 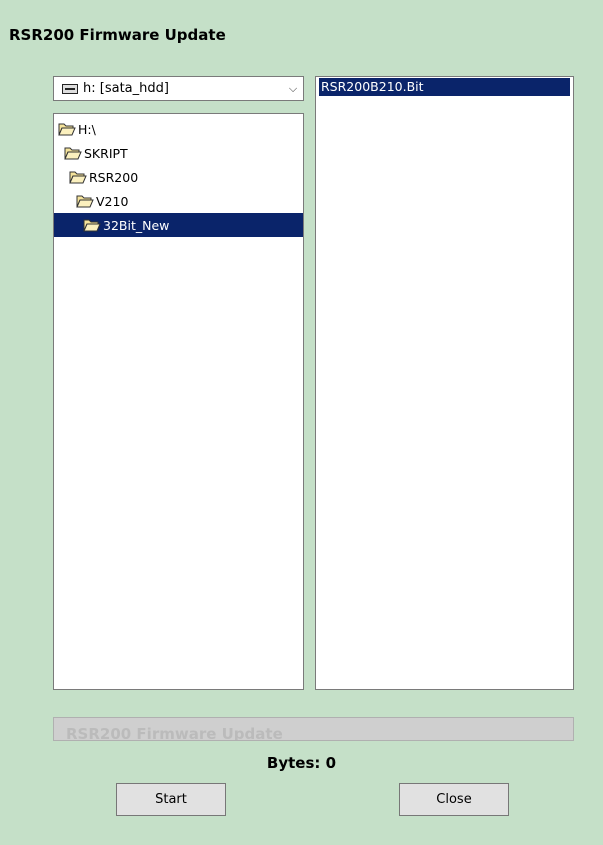 What do you see at coordinates (174, 733) in the screenshot?
I see `progress-label: RSR200 Firmware Update` at bounding box center [174, 733].